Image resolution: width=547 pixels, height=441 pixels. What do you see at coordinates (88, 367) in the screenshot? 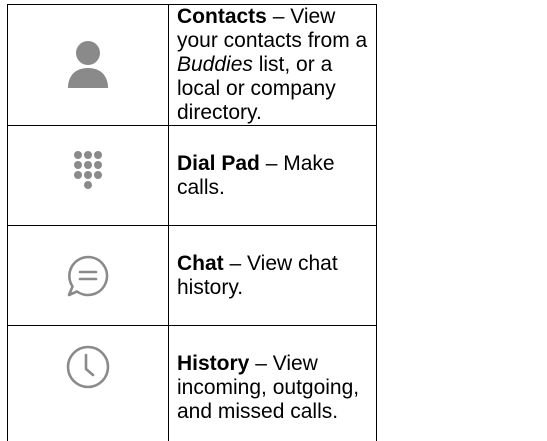
I see `clock-history-icon` at bounding box center [88, 367].